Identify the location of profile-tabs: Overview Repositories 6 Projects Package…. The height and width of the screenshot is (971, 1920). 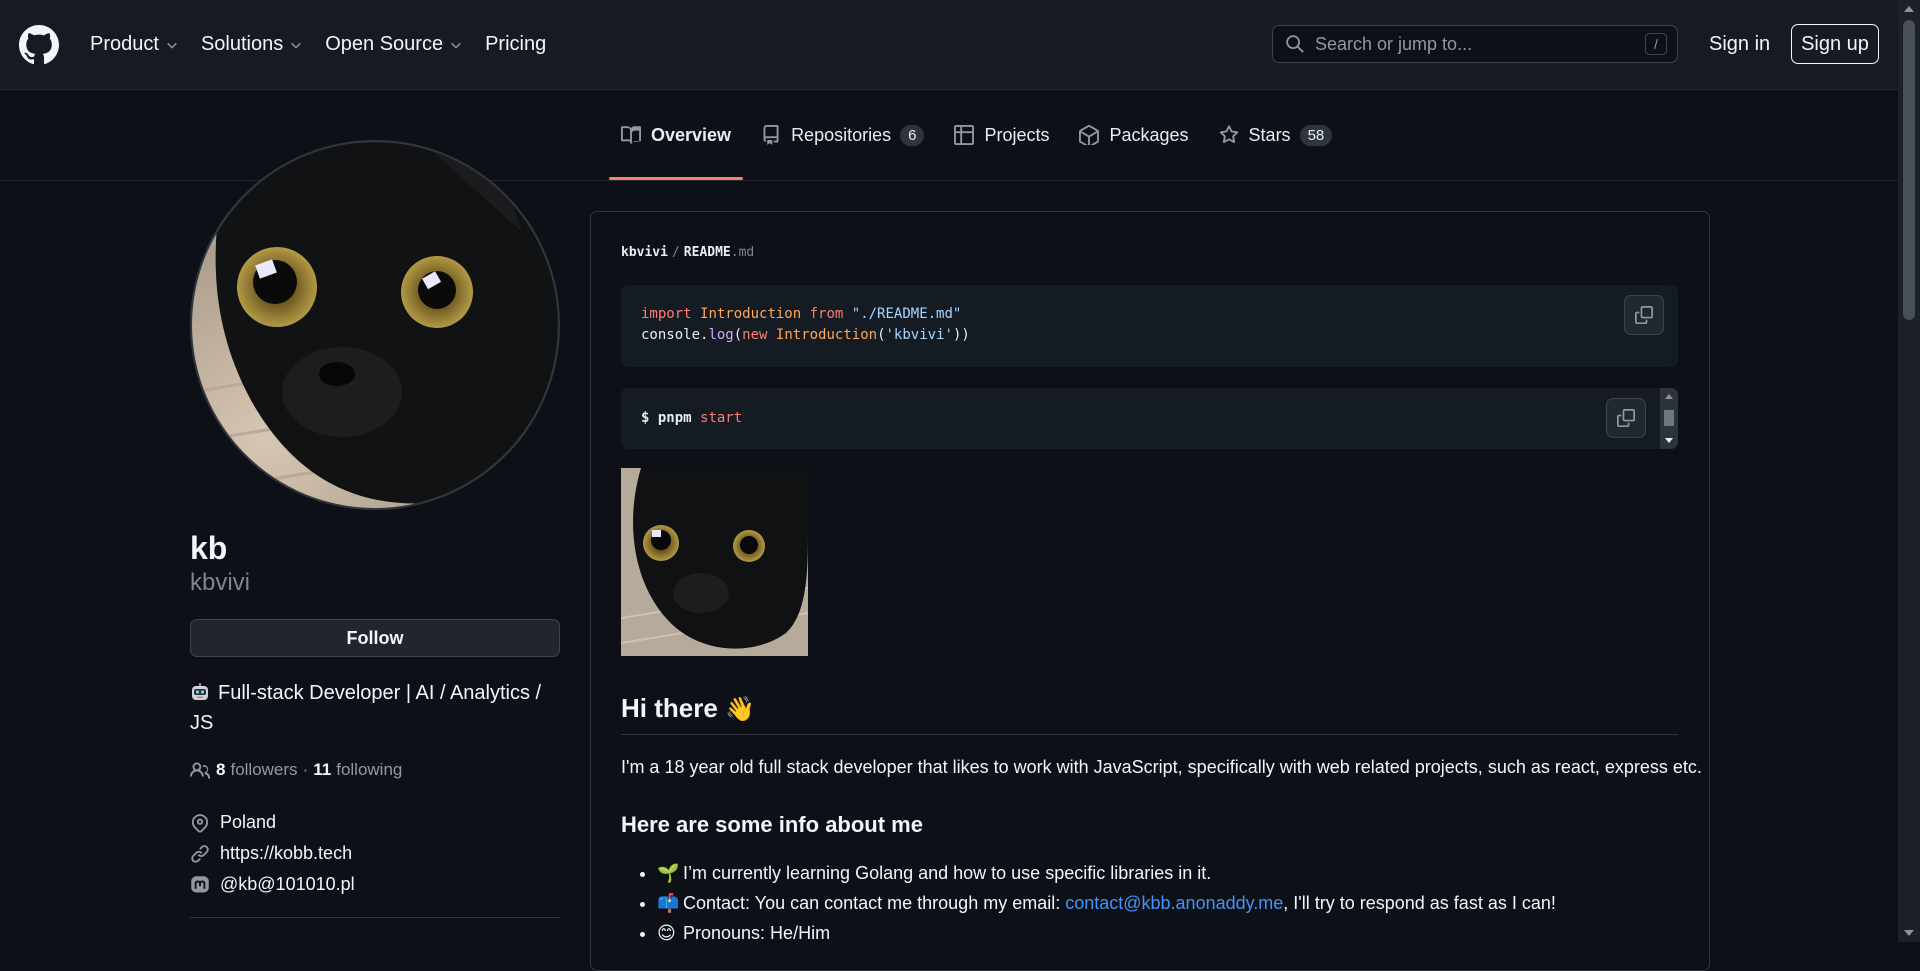
(979, 135).